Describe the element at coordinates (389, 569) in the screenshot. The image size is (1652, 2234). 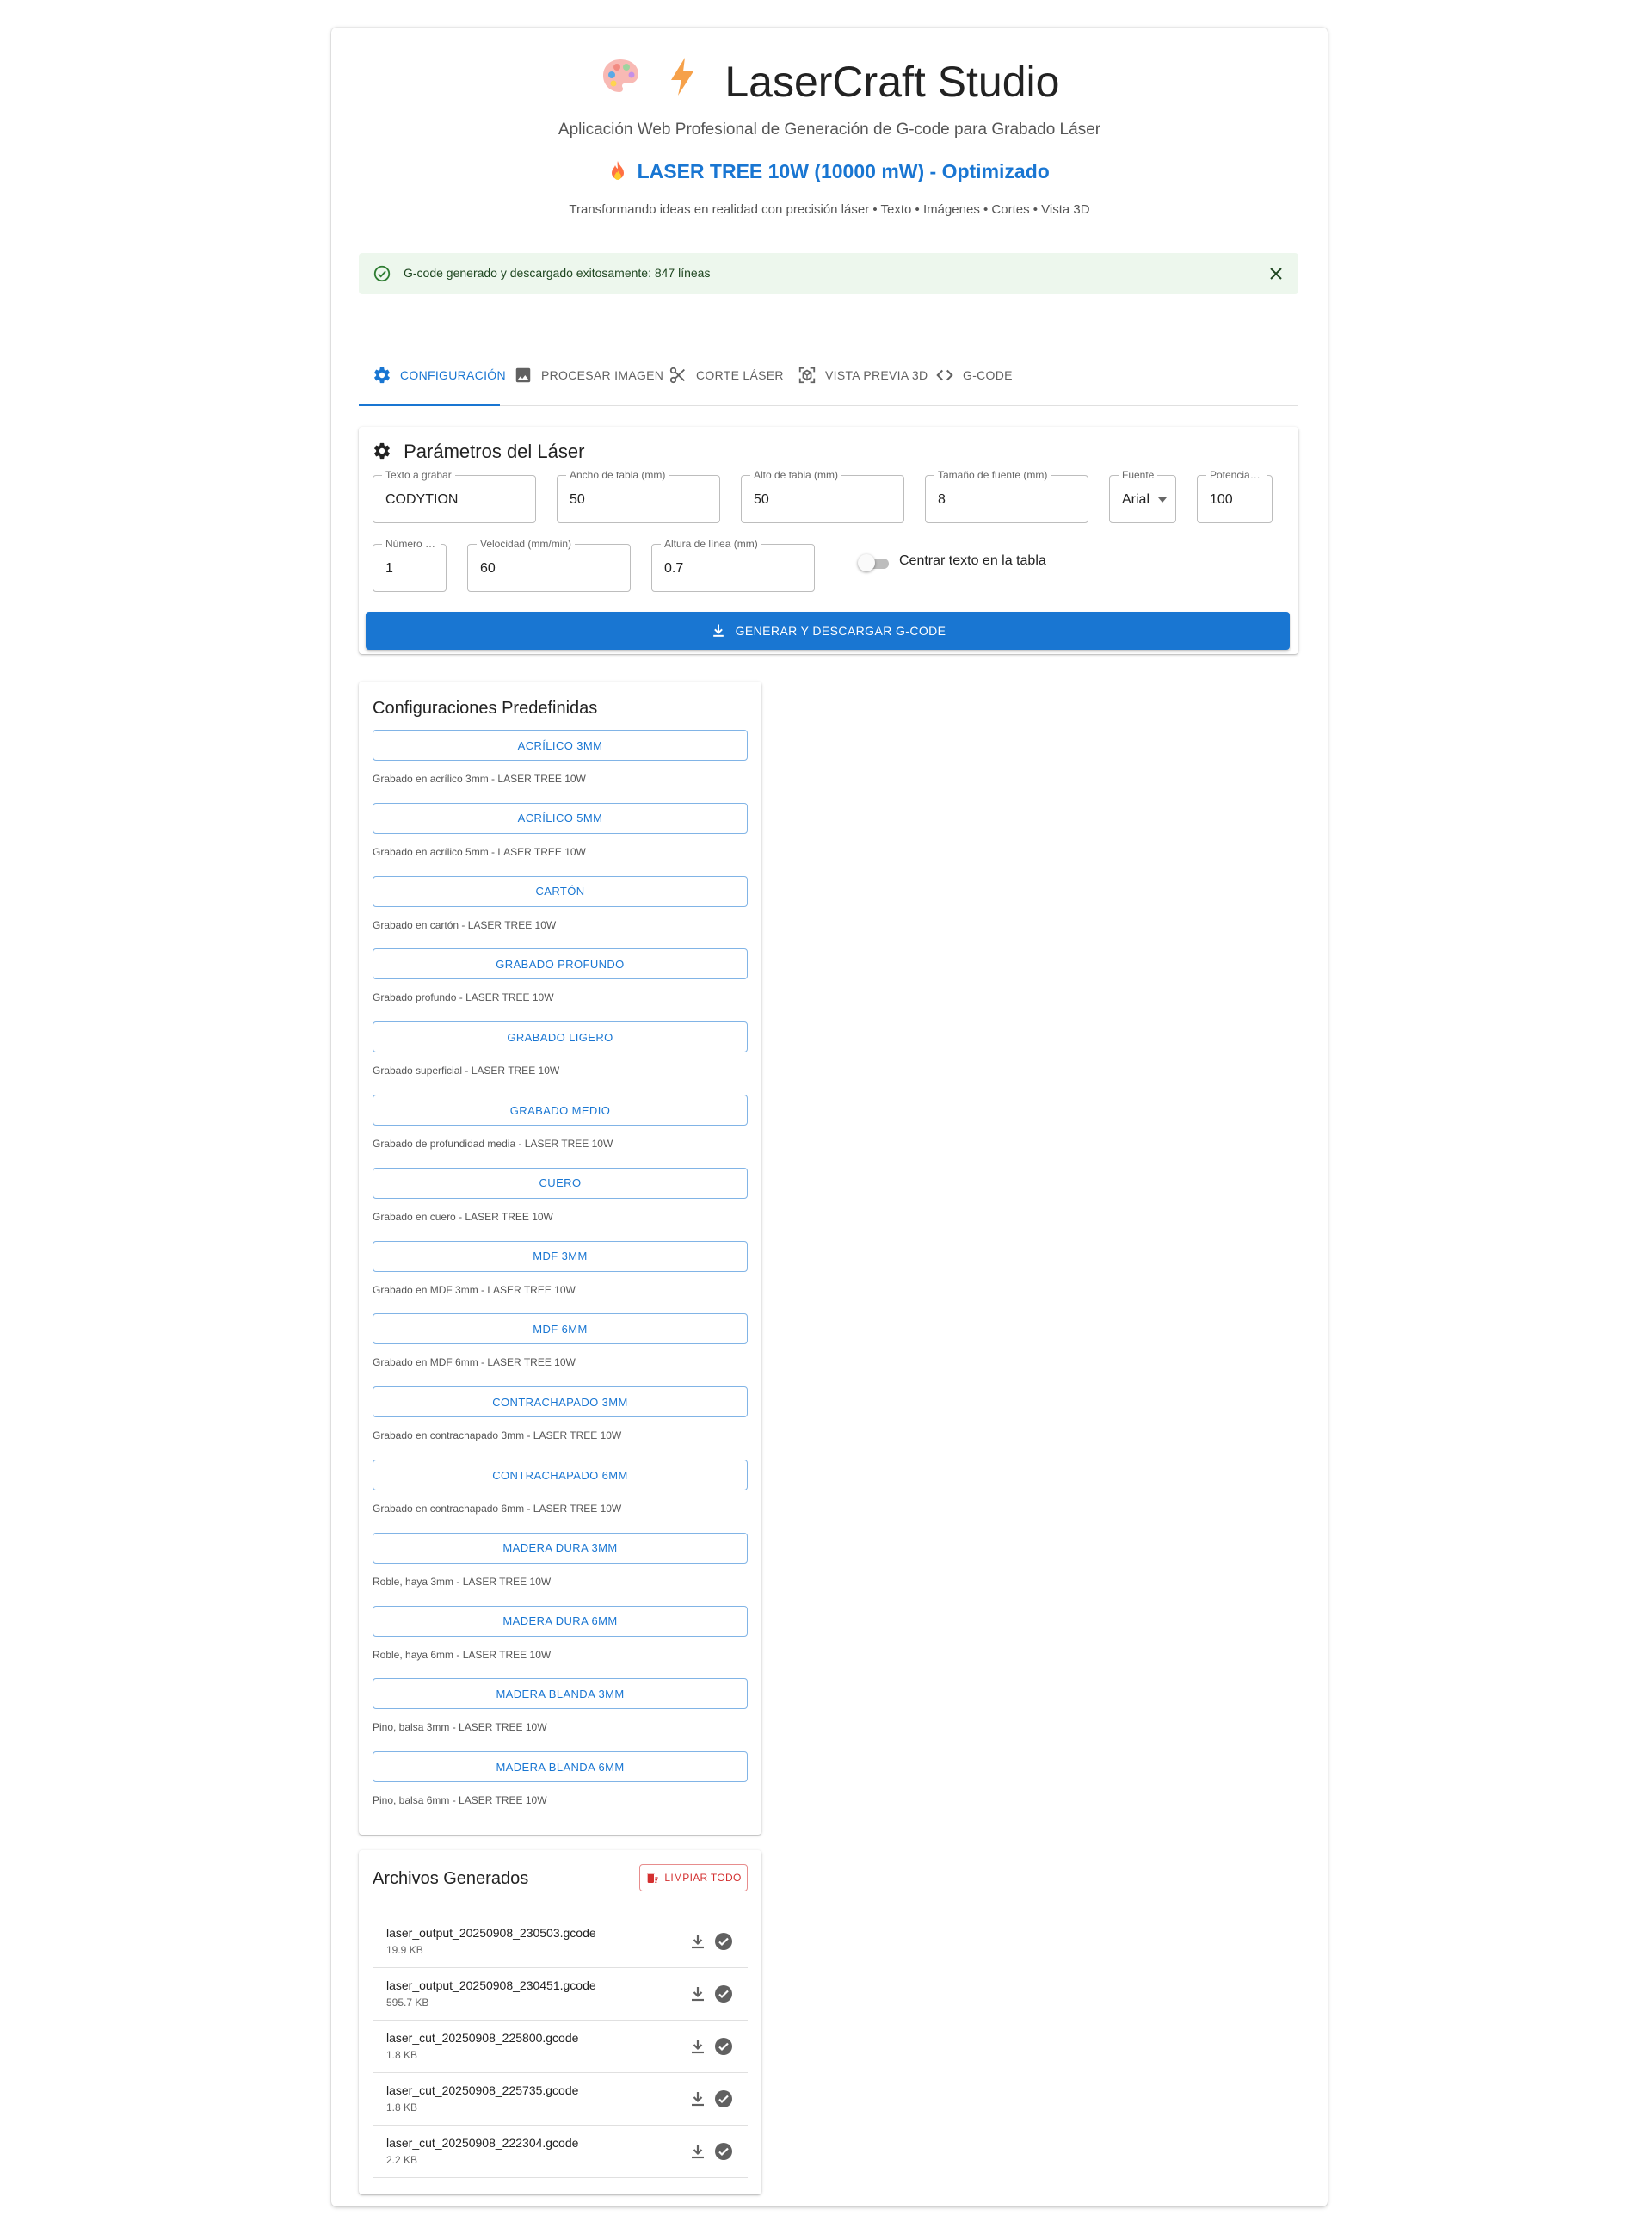
I see `field-value: 1` at that location.